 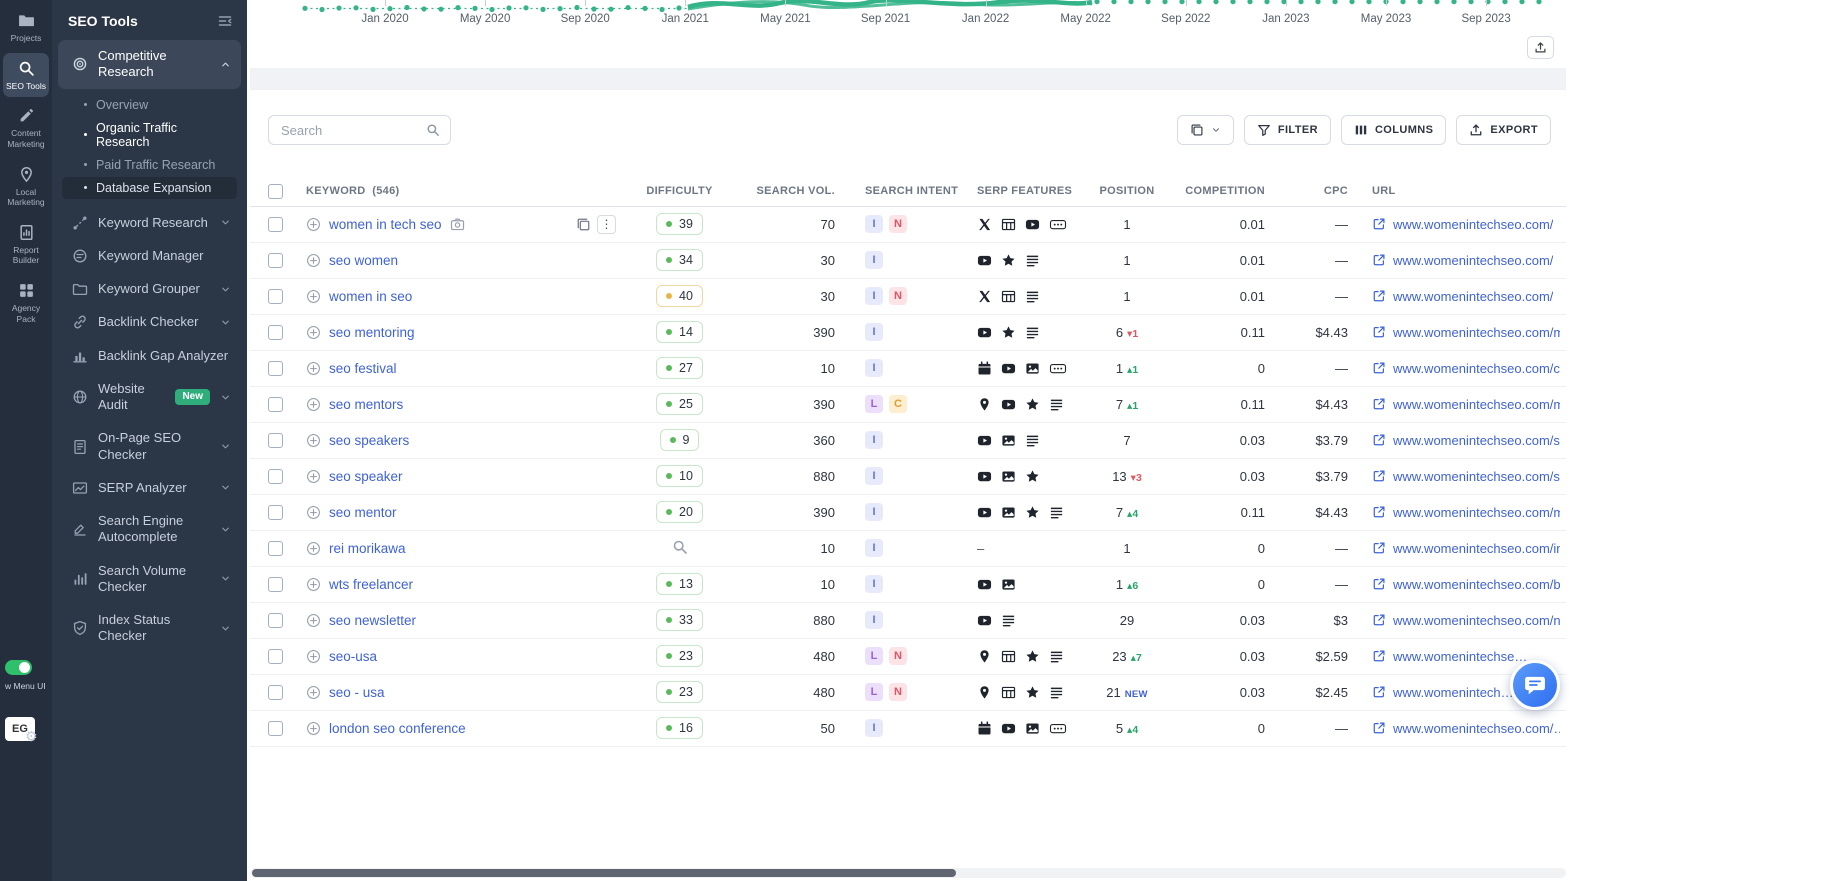 I want to click on sidebar-subitem-paid-traffic-research: Paid Traffic Research, so click(x=149, y=165).